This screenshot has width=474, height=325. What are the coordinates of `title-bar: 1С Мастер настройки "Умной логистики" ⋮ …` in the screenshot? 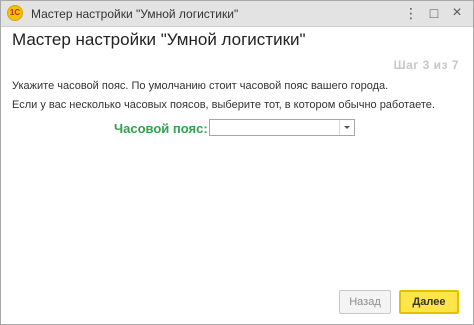 It's located at (237, 14).